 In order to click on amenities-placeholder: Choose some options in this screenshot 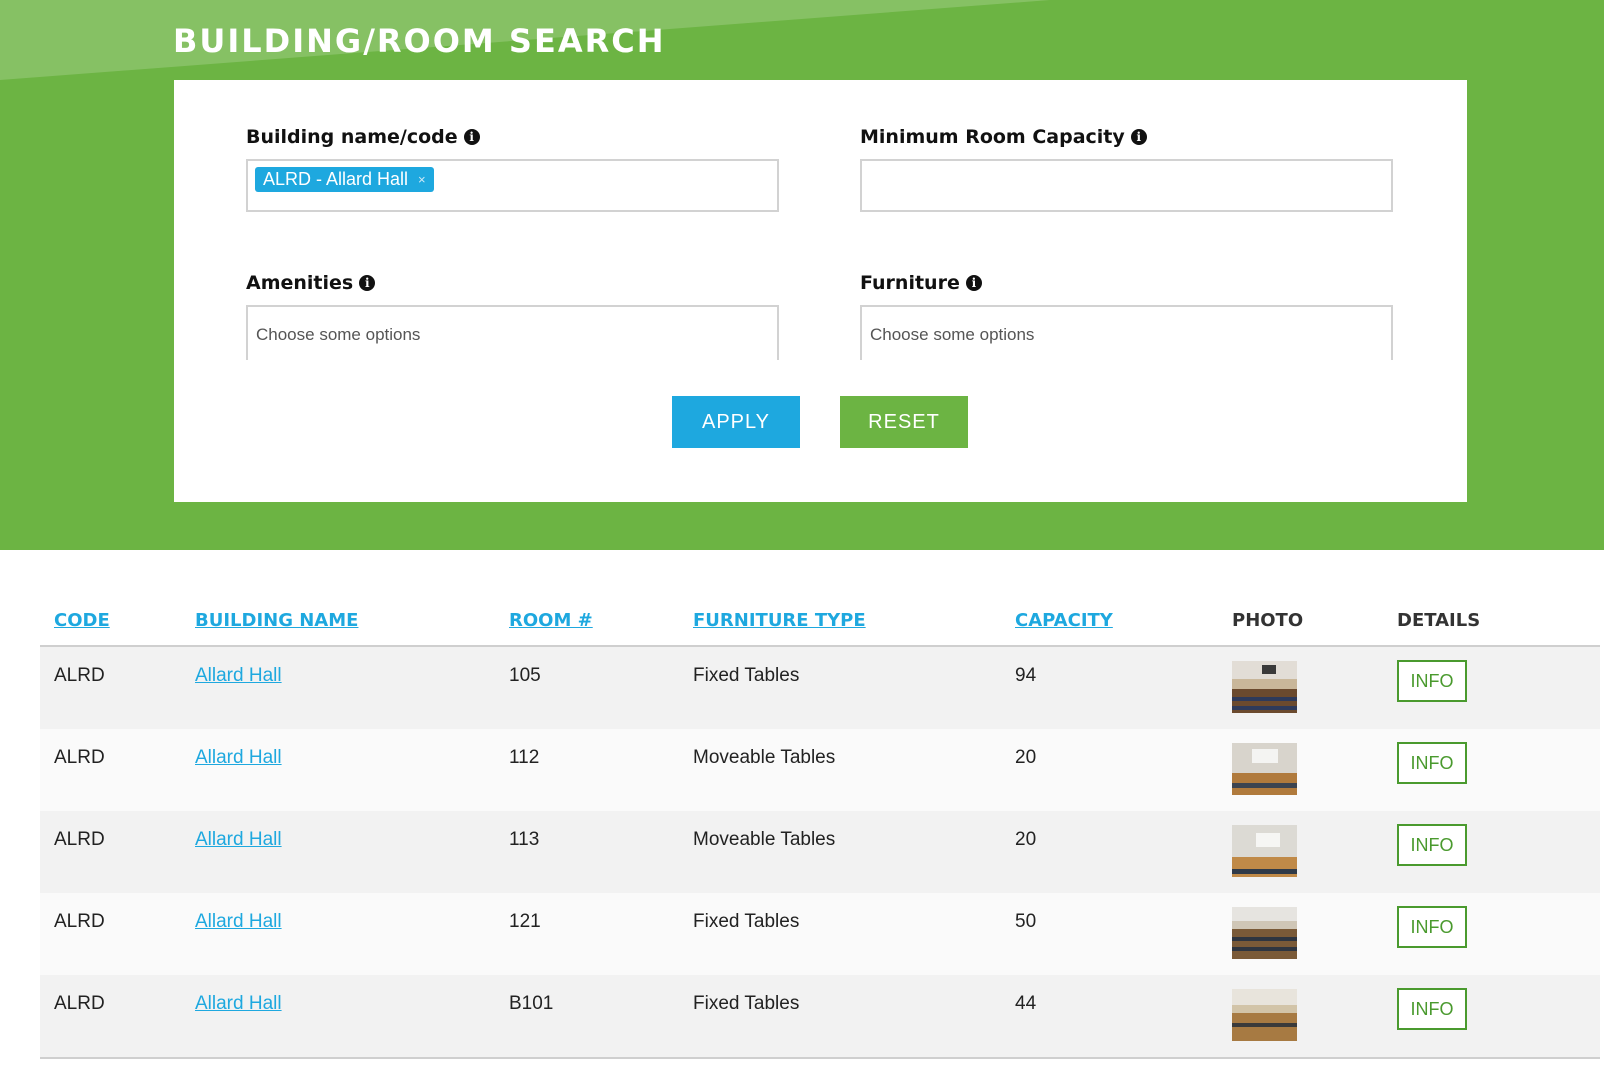, I will do `click(338, 334)`.